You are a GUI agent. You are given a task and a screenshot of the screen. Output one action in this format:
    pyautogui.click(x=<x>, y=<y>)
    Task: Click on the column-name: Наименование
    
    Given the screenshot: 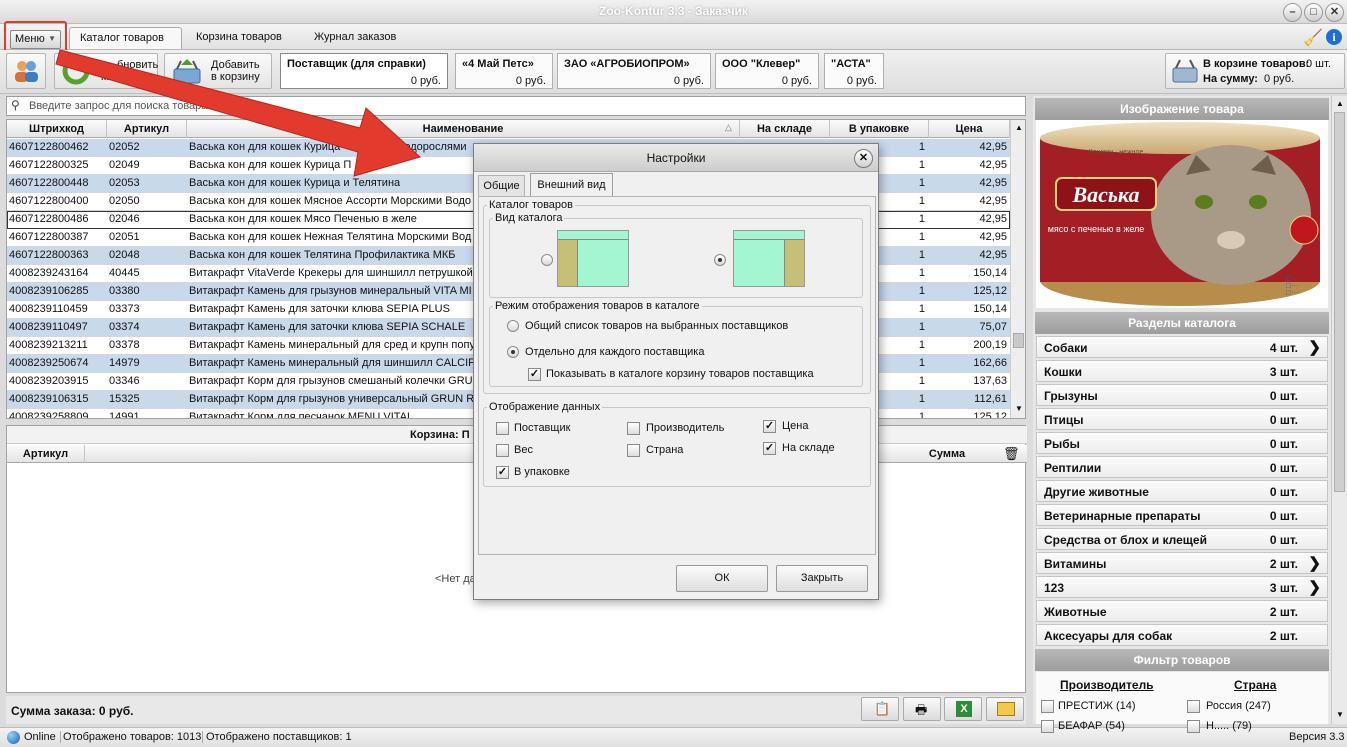 What is the action you would take?
    pyautogui.click(x=463, y=129)
    